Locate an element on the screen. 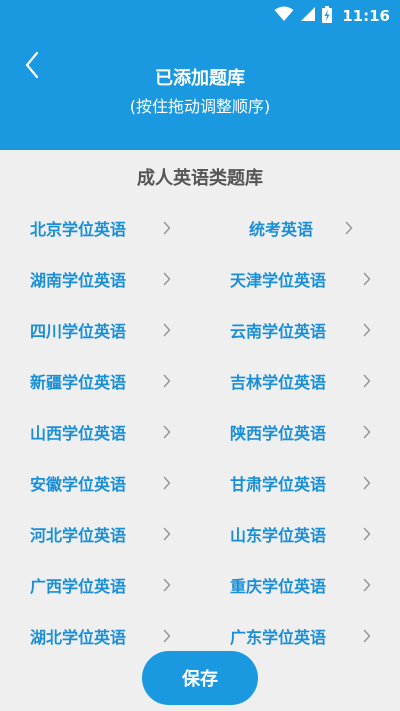 The height and width of the screenshot is (711, 400). question-bank-label: 广东学位英语 is located at coordinates (278, 637).